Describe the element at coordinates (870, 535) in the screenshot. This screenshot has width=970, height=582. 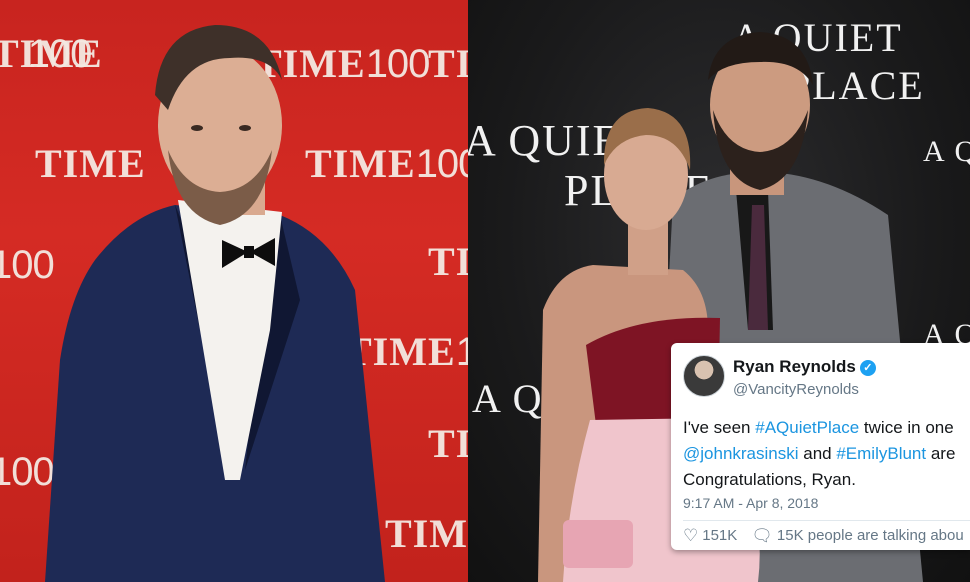
I see `conversation-count: 15K people are talking abou` at that location.